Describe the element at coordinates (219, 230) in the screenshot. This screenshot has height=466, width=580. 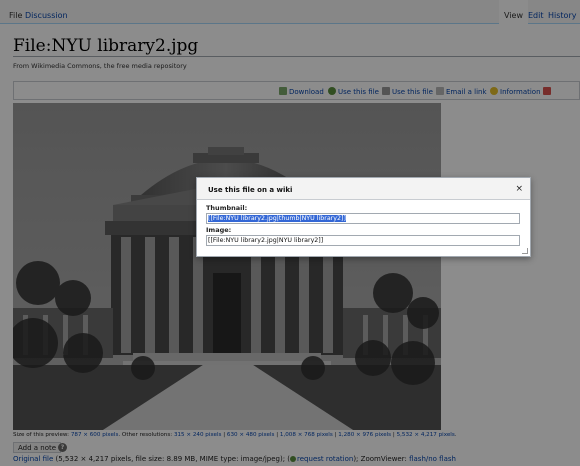
I see `image-label: Image:` at that location.